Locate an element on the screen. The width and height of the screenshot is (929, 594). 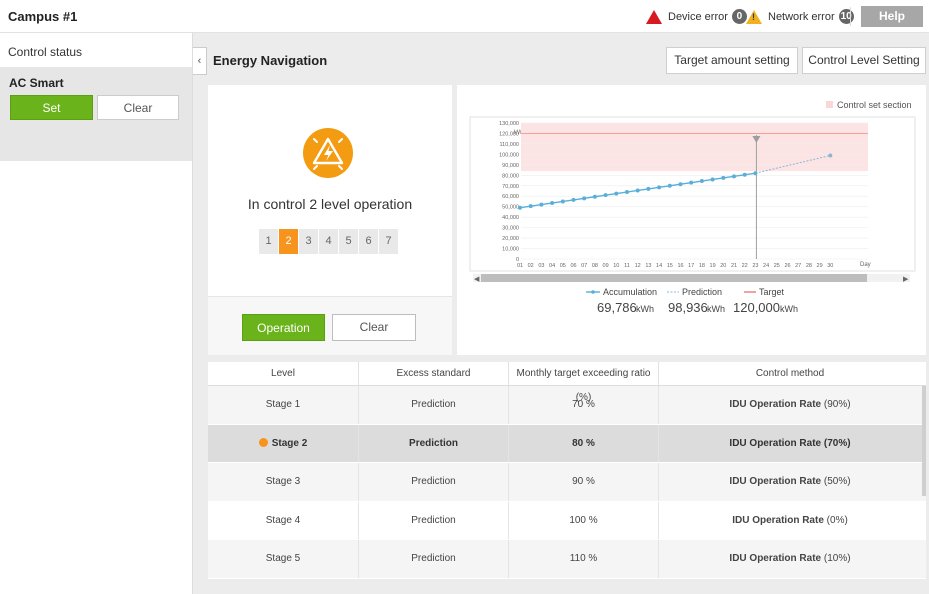
level-selector: 1234567 is located at coordinates (329, 241).